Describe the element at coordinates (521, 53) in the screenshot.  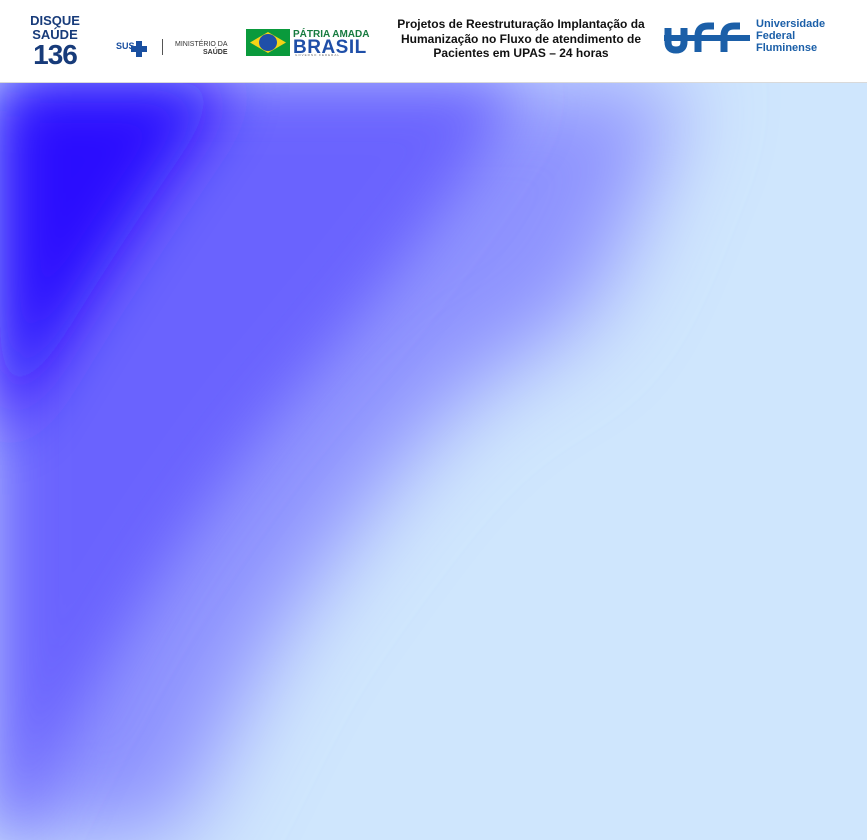
I see `title-line3: Pacientes em UPAS – 24 horas` at that location.